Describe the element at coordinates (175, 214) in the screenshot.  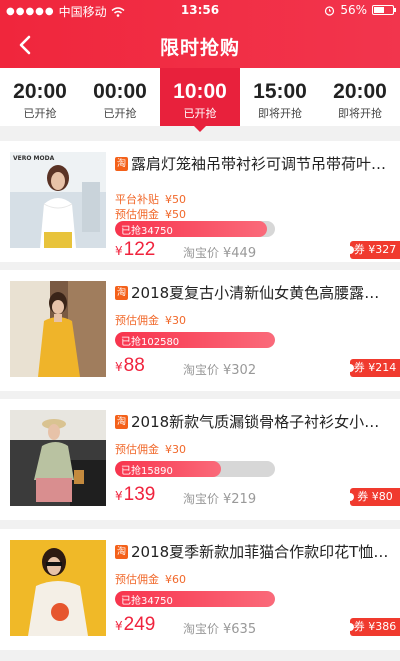
I see `commission-value: ¥50` at that location.